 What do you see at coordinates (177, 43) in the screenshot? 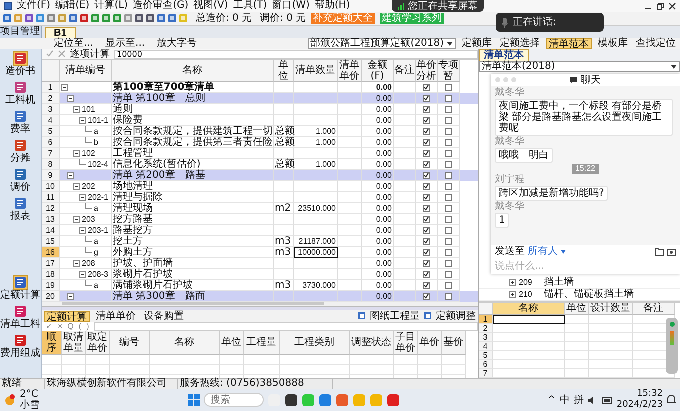
I see `find-button: 放大字号` at bounding box center [177, 43].